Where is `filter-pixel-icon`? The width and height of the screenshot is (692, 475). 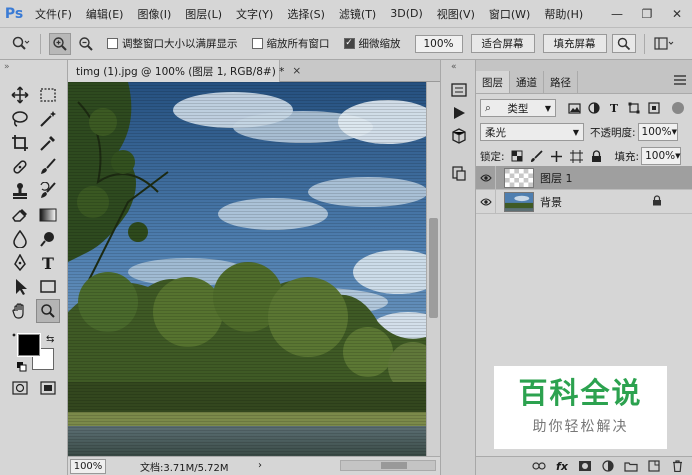
filter-pixel-icon is located at coordinates (574, 108).